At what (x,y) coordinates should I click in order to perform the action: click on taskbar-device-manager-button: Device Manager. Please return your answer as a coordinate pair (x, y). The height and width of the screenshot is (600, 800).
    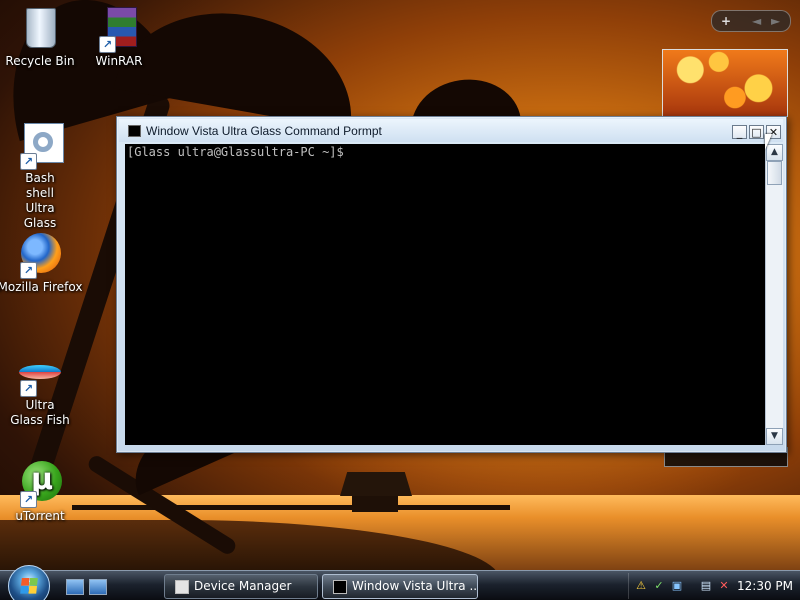
    Looking at the image, I should click on (241, 586).